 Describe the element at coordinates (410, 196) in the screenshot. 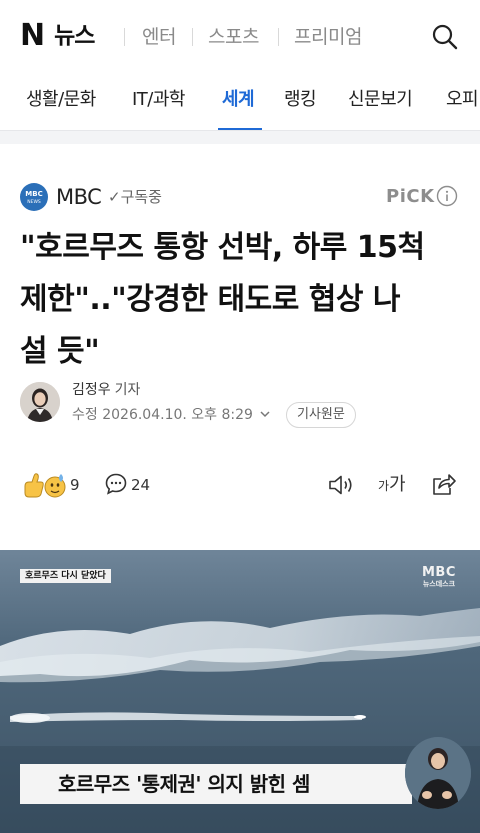

I see `pick-label: PiCK` at that location.